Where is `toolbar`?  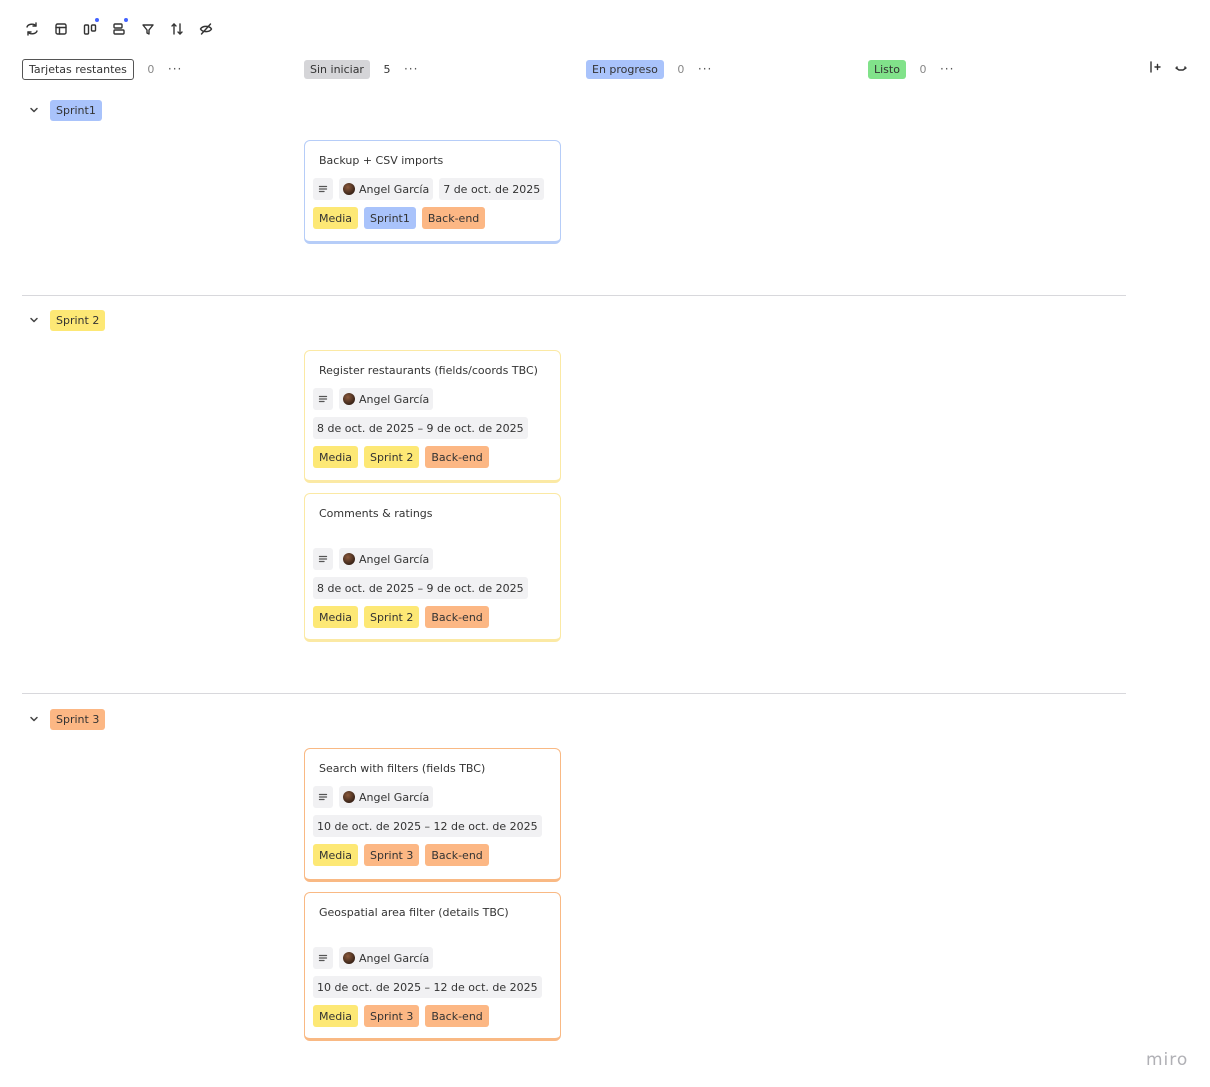
toolbar is located at coordinates (118, 28).